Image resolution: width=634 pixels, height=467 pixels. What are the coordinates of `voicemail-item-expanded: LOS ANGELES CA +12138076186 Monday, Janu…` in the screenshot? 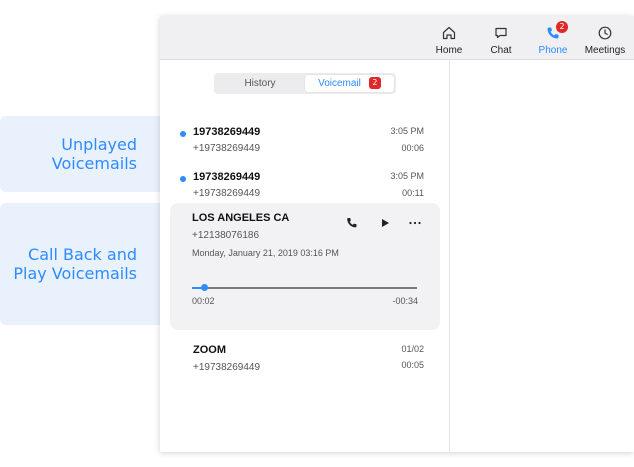 It's located at (305, 266).